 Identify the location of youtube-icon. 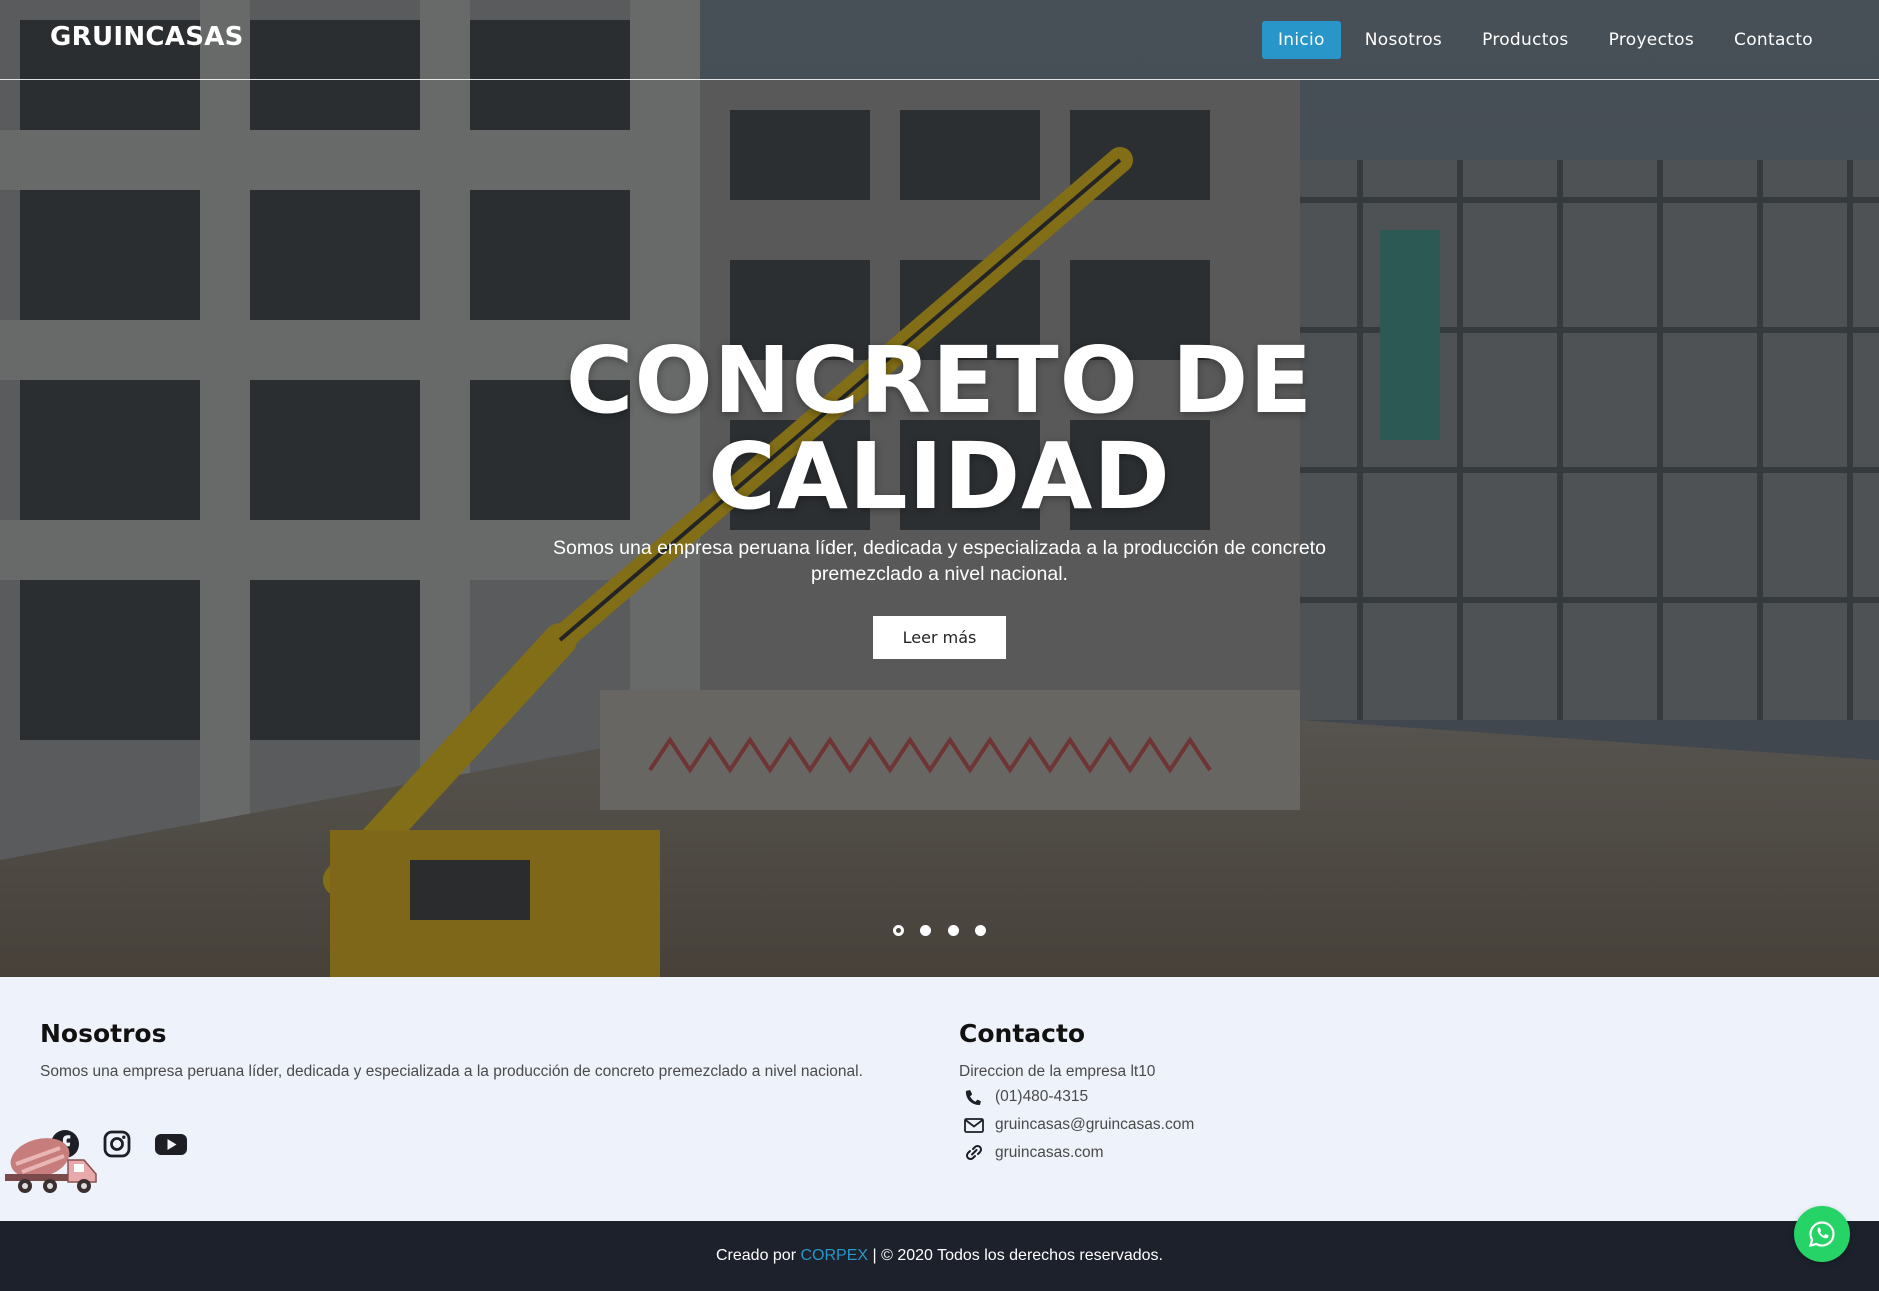
(171, 1144).